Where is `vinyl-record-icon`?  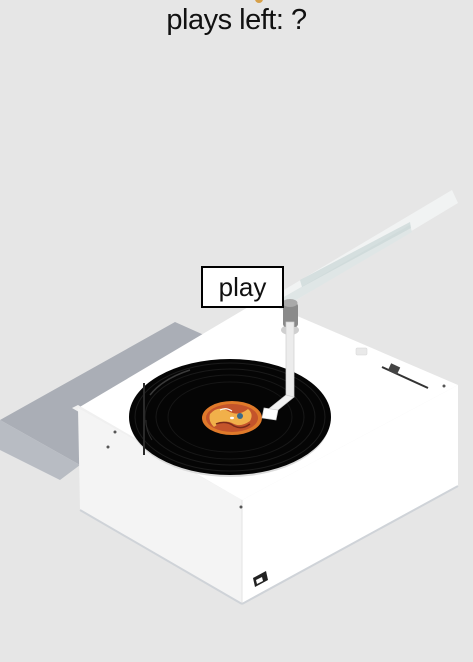
vinyl-record-icon is located at coordinates (230, 417).